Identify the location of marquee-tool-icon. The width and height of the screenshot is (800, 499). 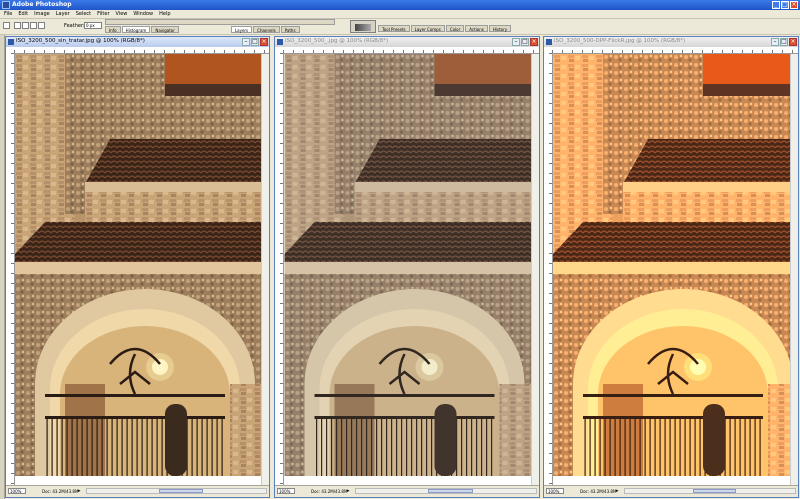
(6, 25).